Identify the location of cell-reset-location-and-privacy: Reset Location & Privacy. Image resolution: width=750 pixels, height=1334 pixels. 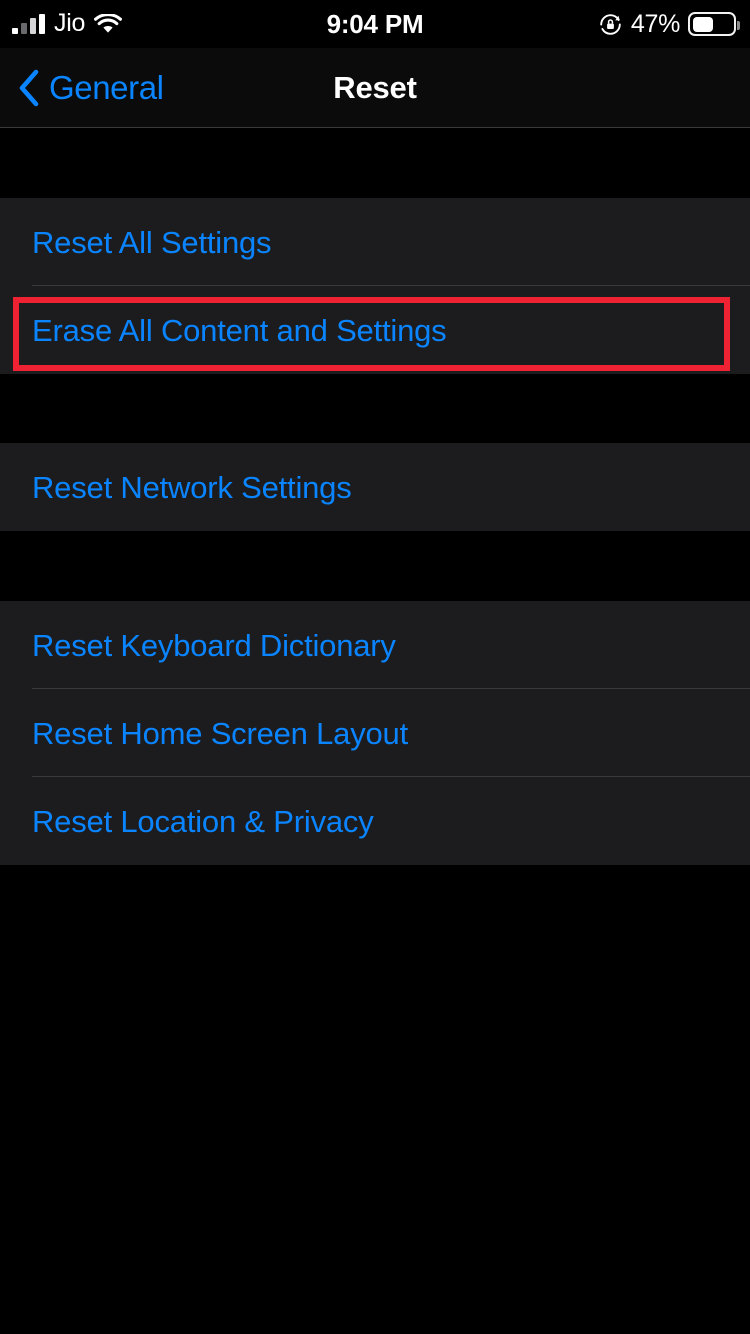
(375, 821).